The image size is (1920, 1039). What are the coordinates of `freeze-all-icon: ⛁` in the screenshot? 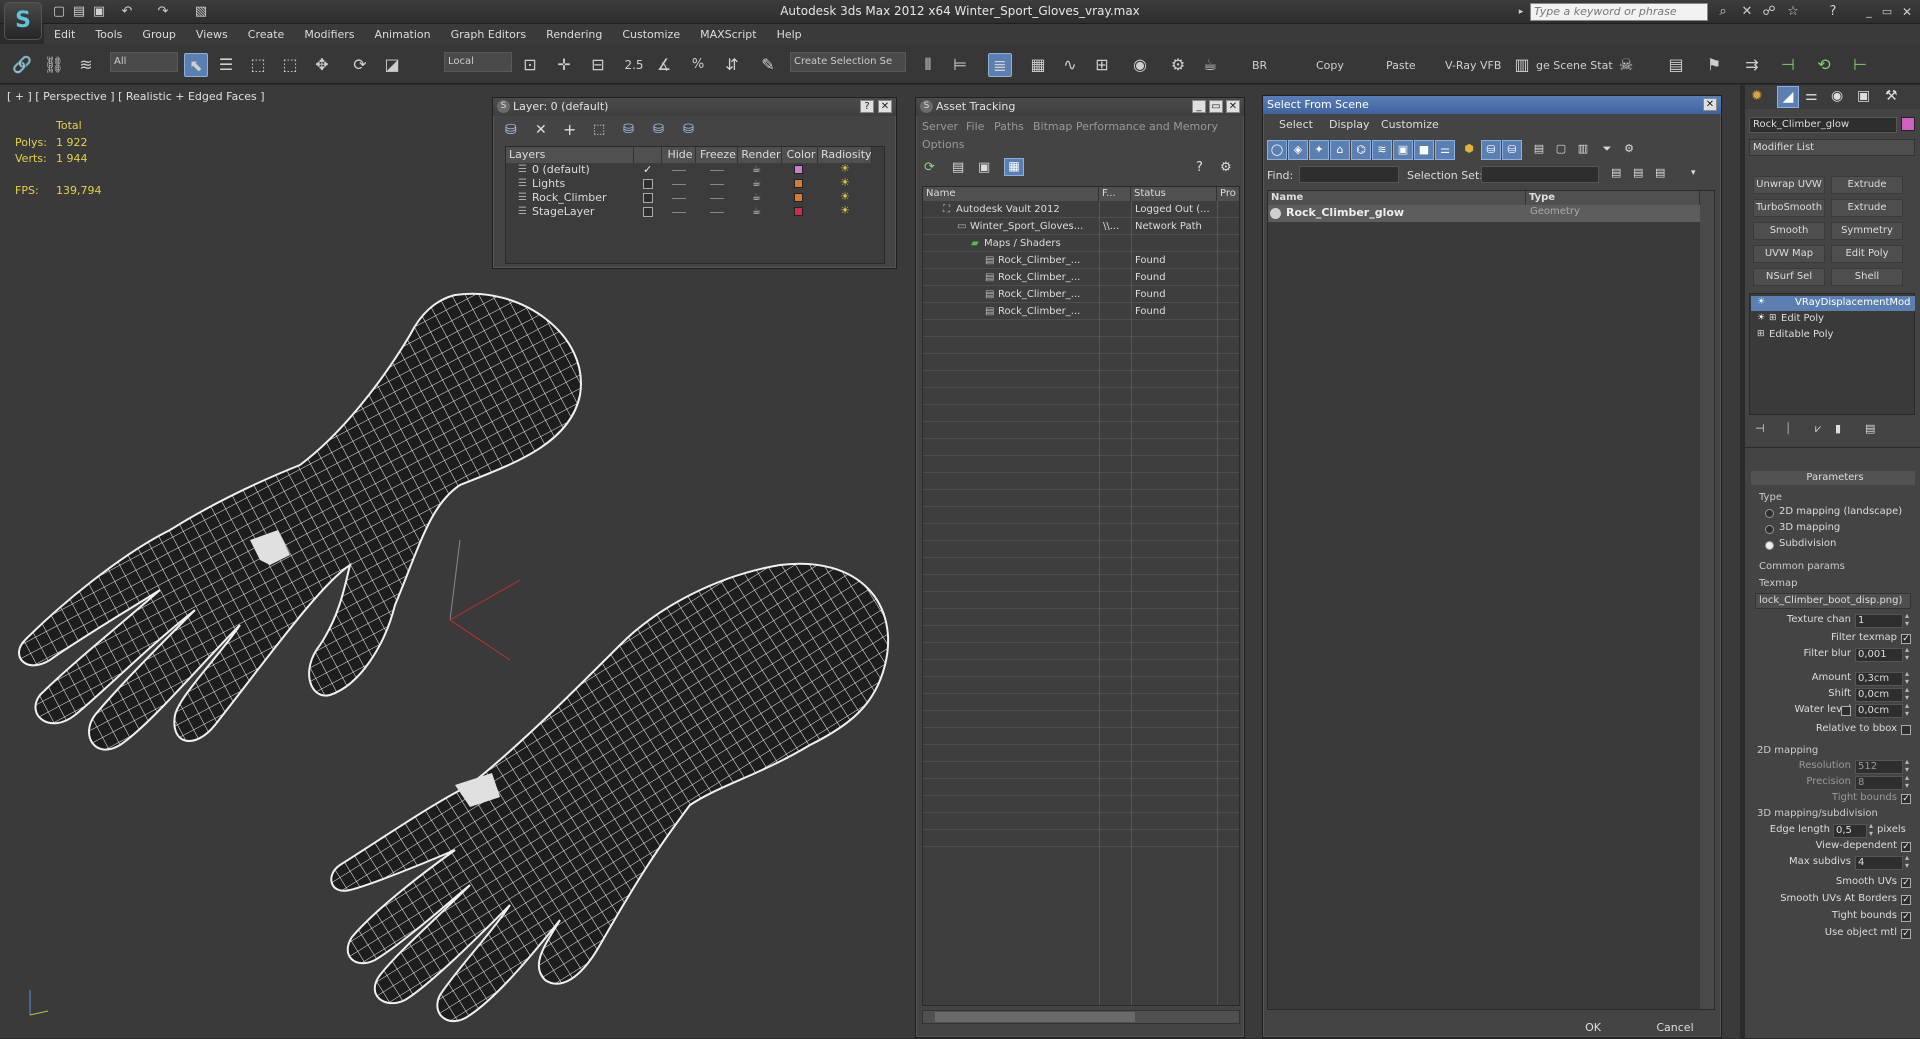 It's located at (688, 129).